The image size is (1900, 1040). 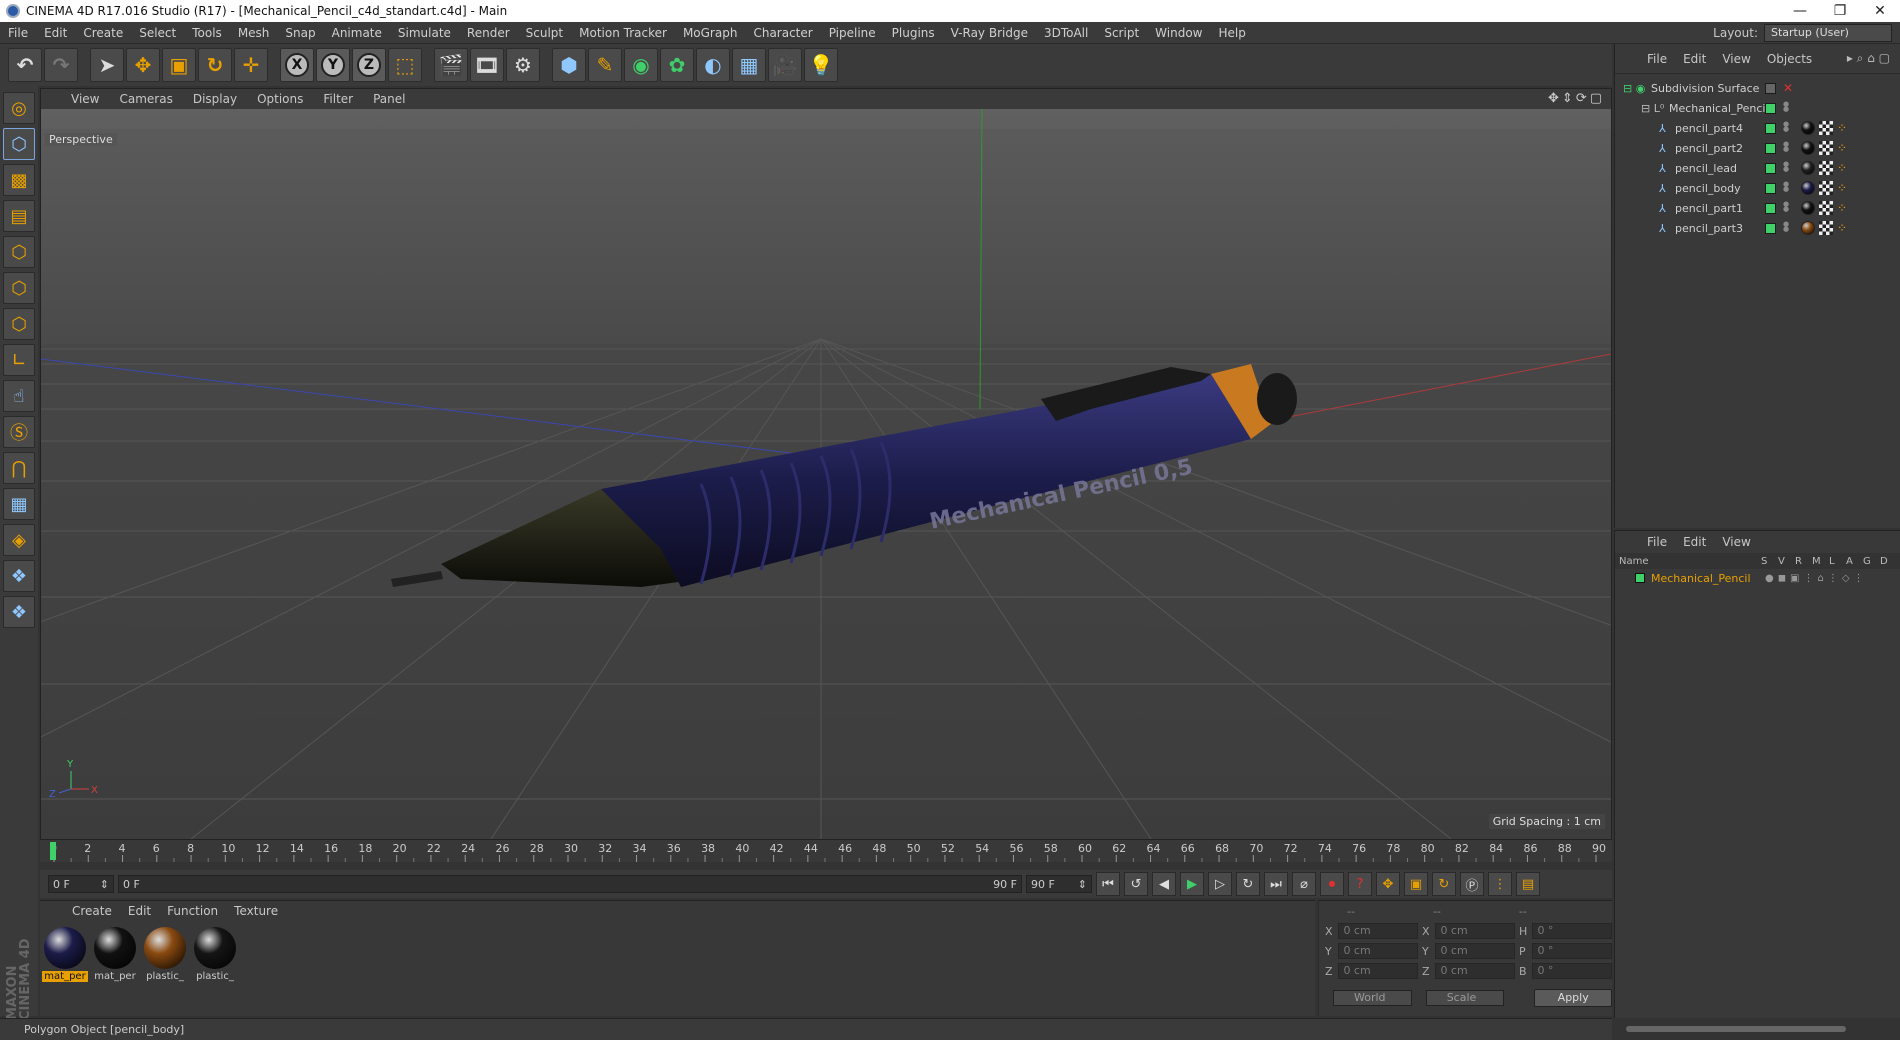 I want to click on make-editable-icon: ◎, so click(x=19, y=108).